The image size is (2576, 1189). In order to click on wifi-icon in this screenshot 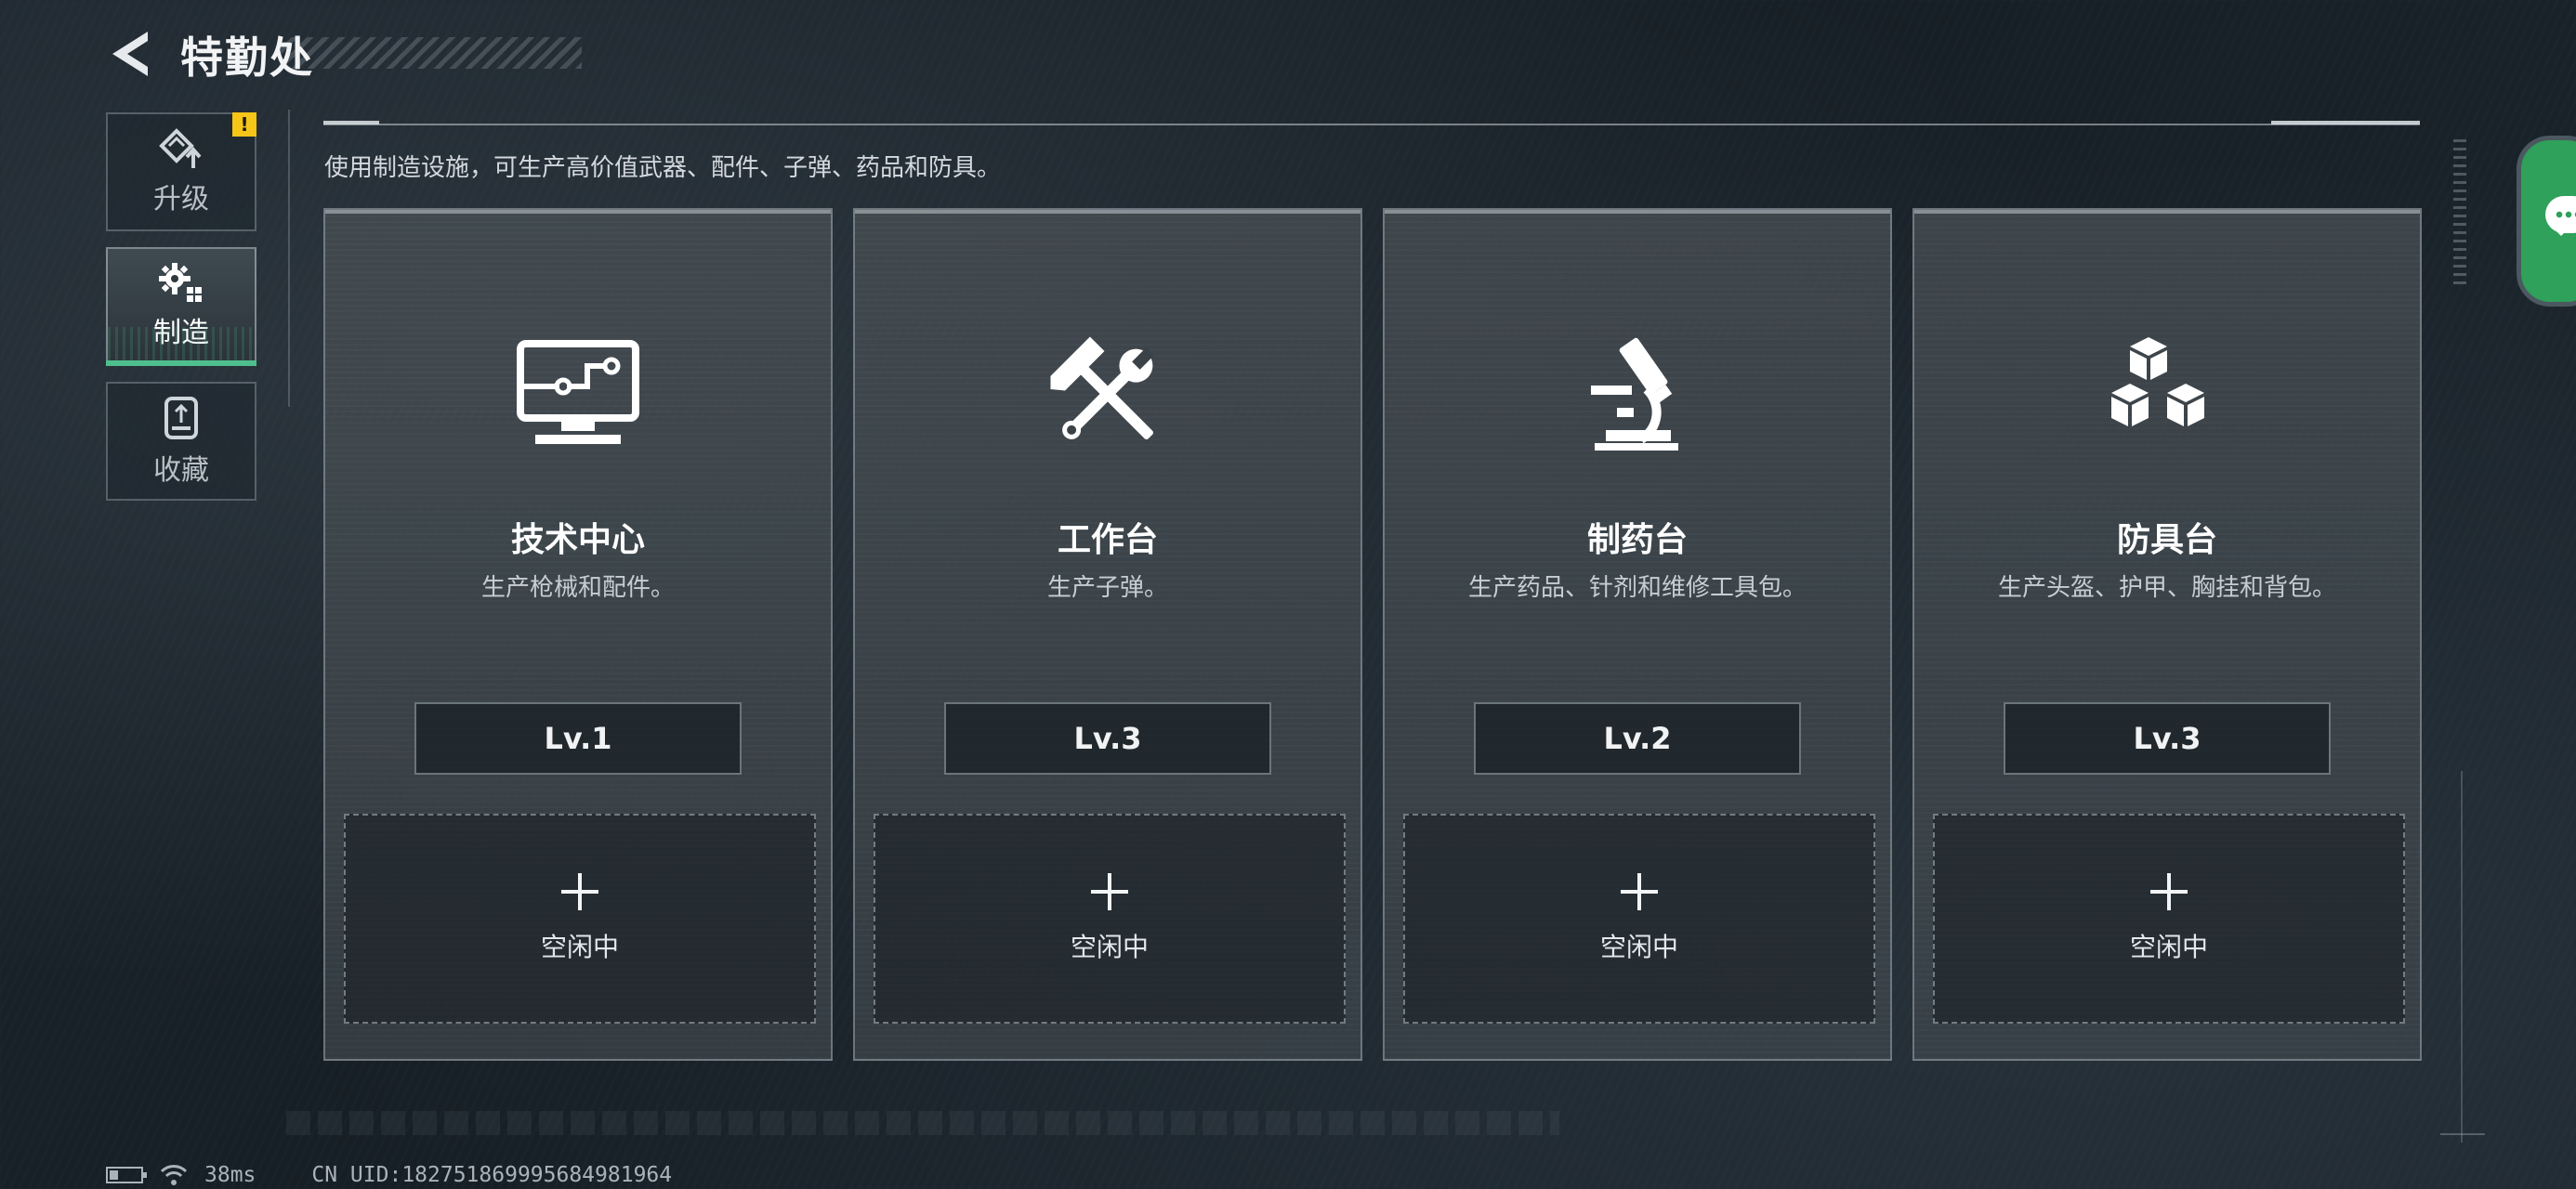, I will do `click(174, 1175)`.